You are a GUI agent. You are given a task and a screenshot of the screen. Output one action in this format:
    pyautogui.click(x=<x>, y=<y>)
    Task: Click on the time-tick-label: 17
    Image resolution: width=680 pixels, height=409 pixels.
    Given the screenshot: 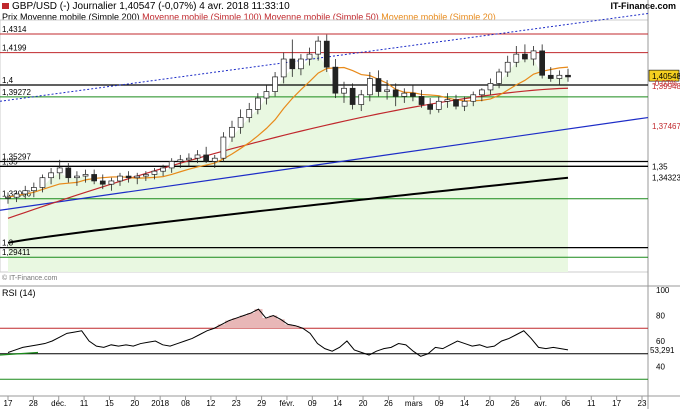 What is the action you would take?
    pyautogui.click(x=616, y=403)
    